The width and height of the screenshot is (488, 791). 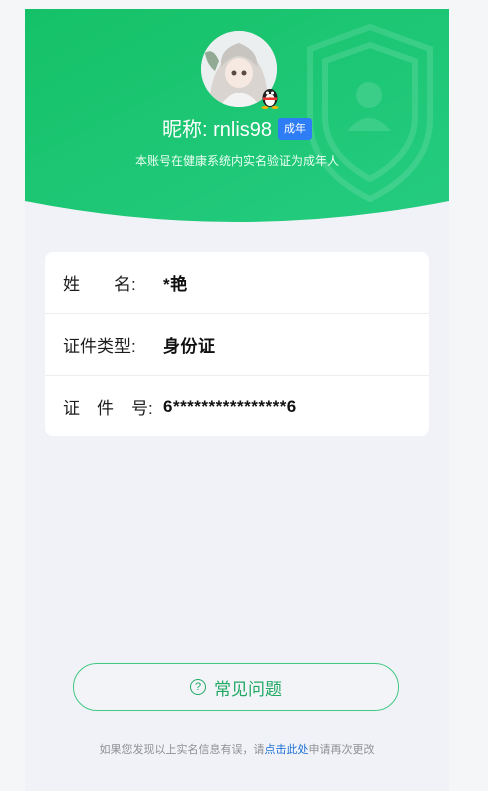 What do you see at coordinates (182, 750) in the screenshot?
I see `footer-text-before: 如果您发现以上实名信息有误，请` at bounding box center [182, 750].